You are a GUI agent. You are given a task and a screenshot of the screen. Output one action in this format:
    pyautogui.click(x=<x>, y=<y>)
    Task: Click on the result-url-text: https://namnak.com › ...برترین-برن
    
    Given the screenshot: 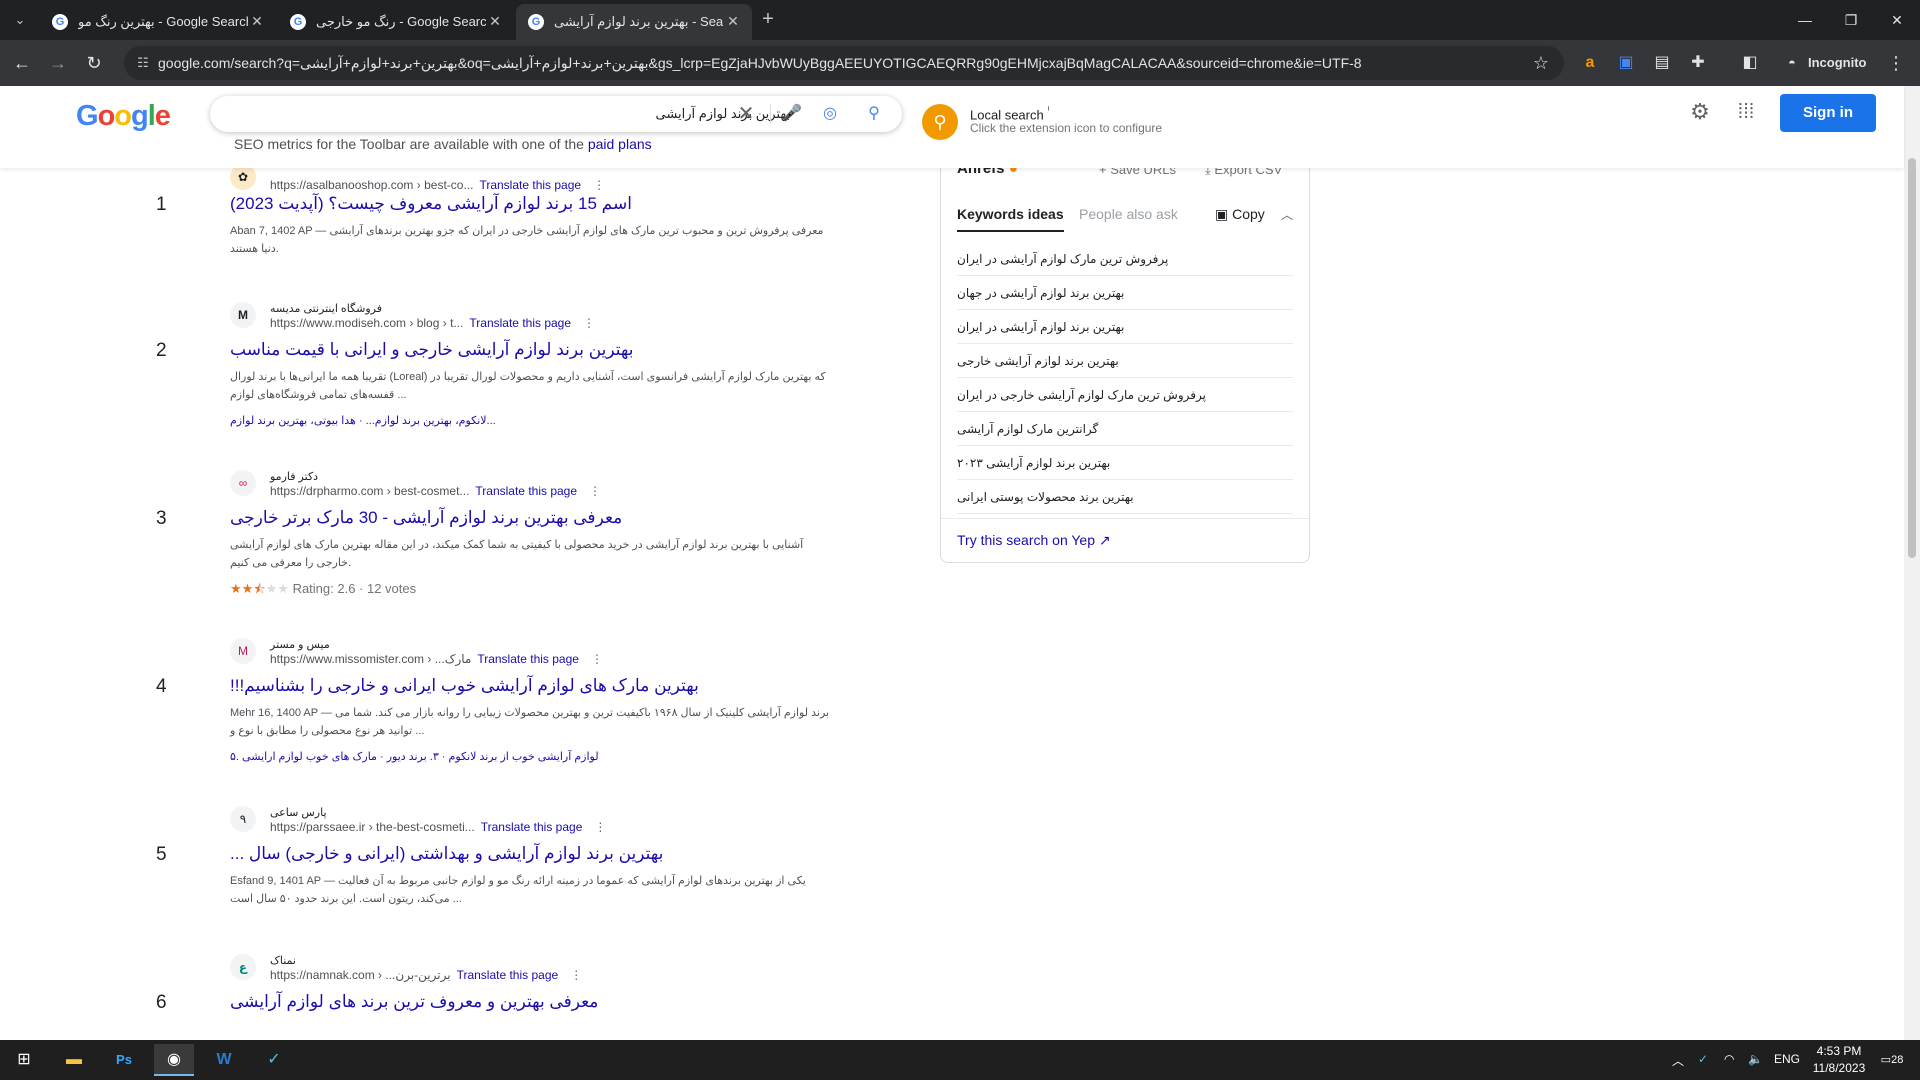 What is the action you would take?
    pyautogui.click(x=360, y=975)
    